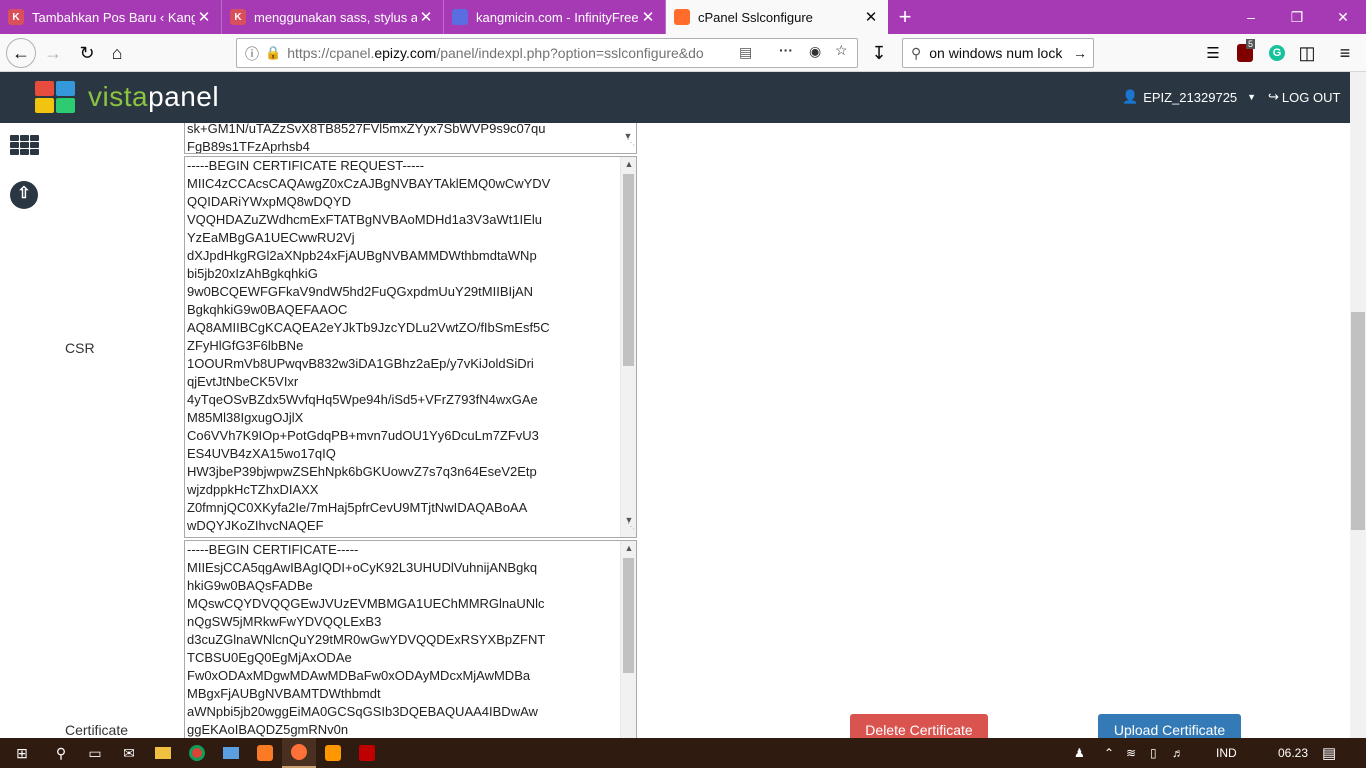 The height and width of the screenshot is (768, 1366). Describe the element at coordinates (24, 195) in the screenshot. I see `upload-icon: ⇧` at that location.